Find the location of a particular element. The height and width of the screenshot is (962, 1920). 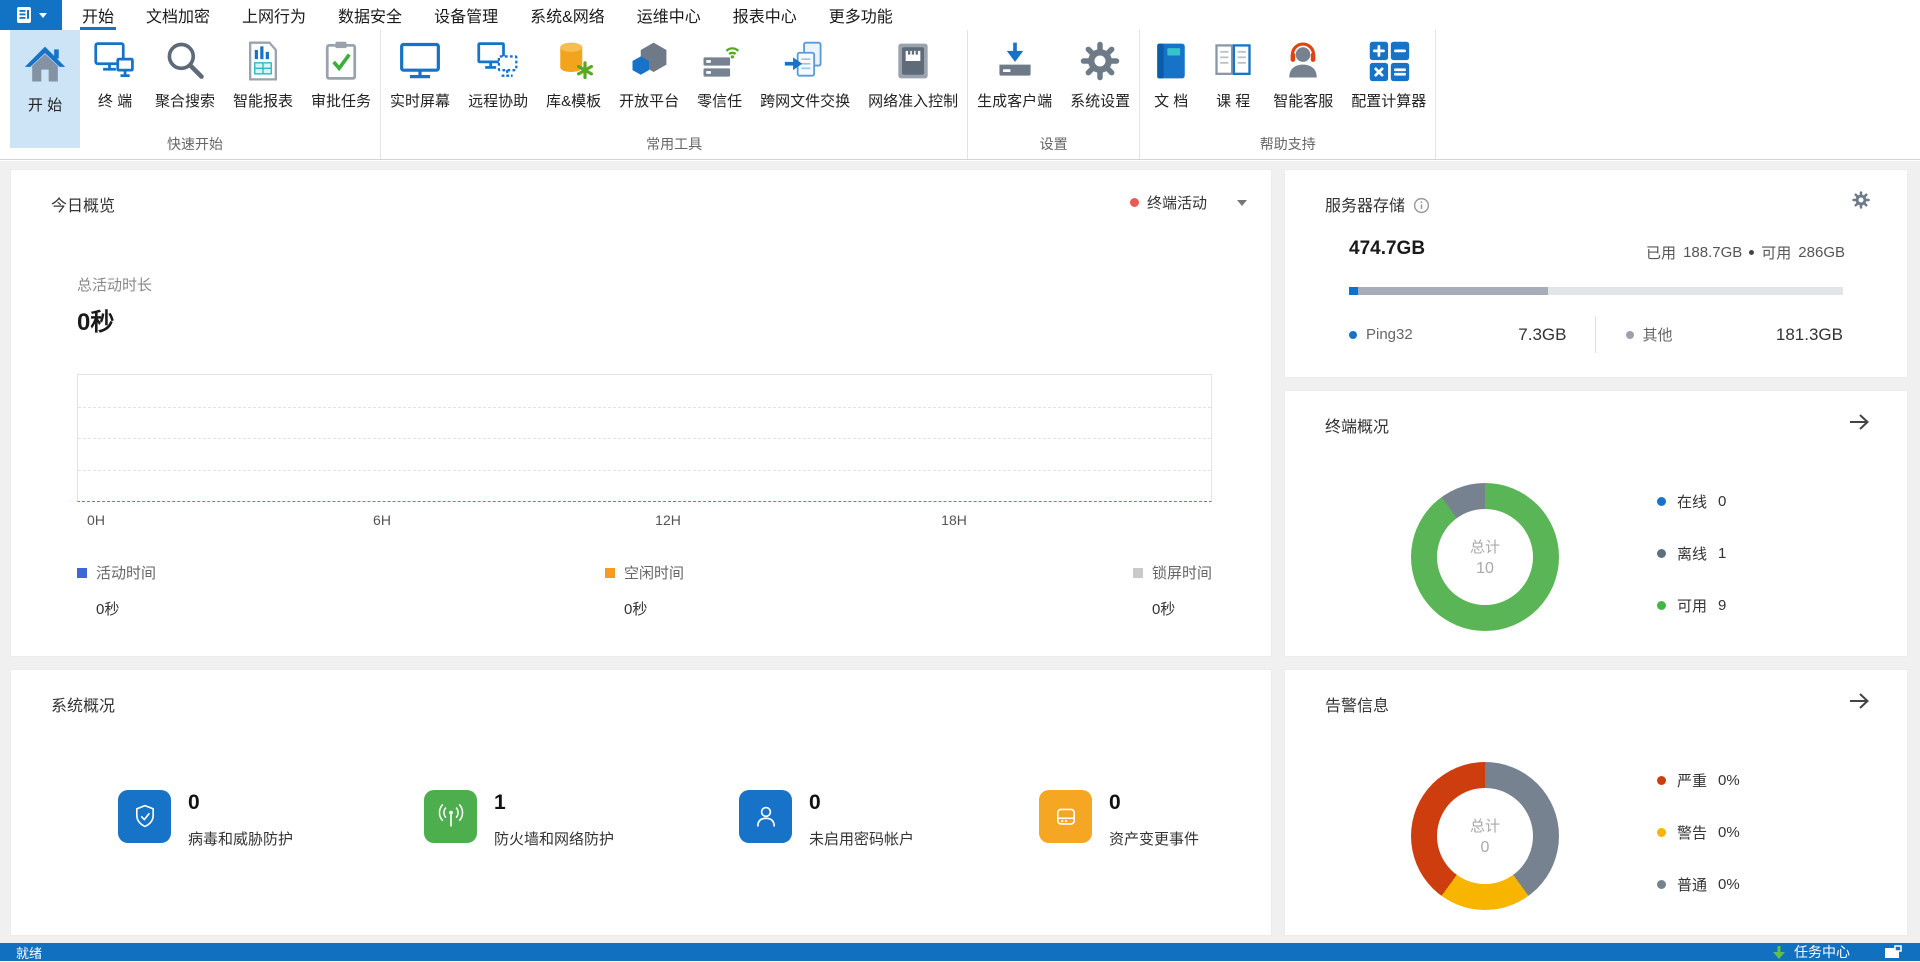

download-arrow-icon is located at coordinates (1779, 952).